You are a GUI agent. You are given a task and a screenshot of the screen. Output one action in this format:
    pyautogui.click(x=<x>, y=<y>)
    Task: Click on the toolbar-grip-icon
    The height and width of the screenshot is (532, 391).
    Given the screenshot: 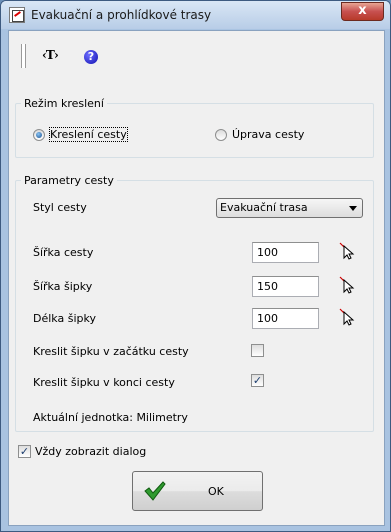 What is the action you would take?
    pyautogui.click(x=23, y=56)
    